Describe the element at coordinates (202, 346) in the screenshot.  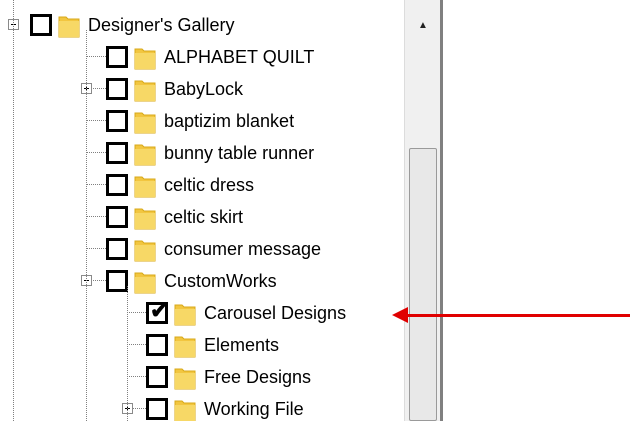
I see `tree-item: Elements` at that location.